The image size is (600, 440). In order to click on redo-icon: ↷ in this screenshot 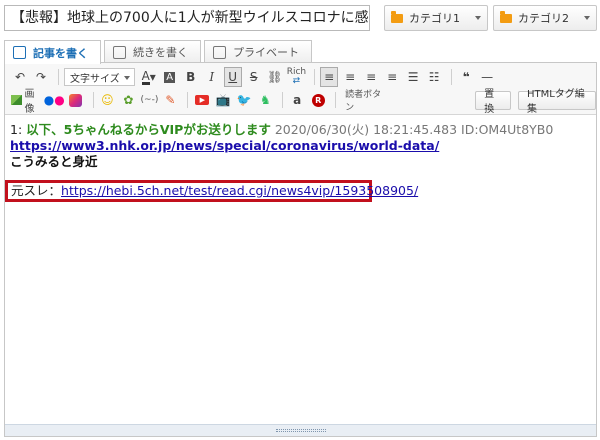, I will do `click(41, 77)`.